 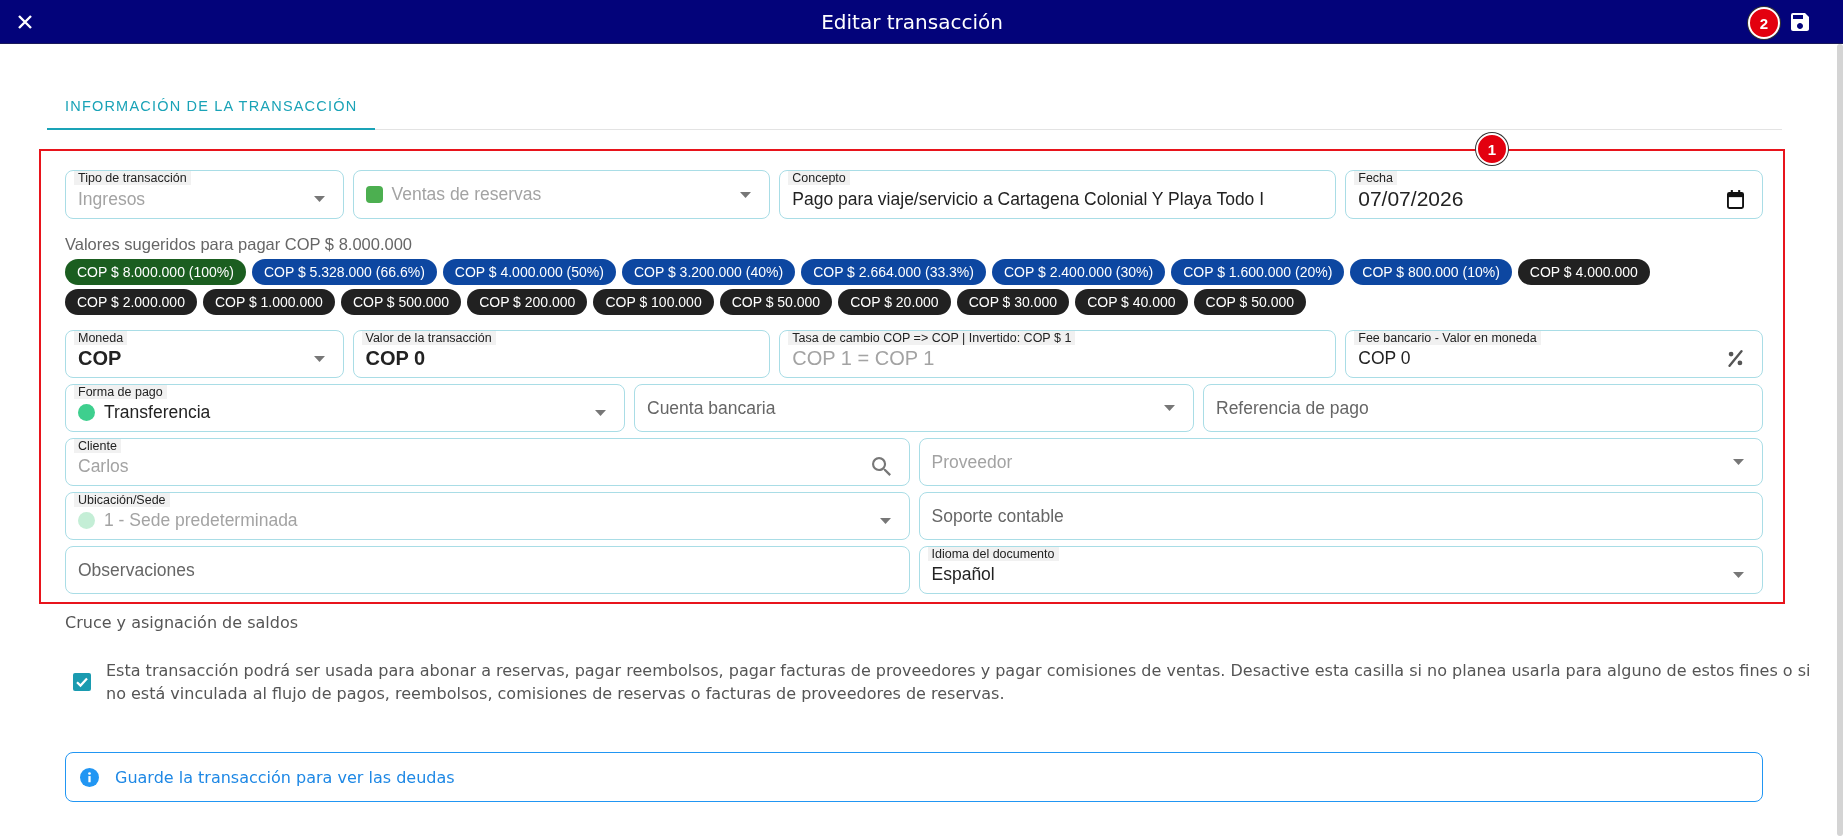 I want to click on annotation-marker: 1, so click(x=1492, y=149).